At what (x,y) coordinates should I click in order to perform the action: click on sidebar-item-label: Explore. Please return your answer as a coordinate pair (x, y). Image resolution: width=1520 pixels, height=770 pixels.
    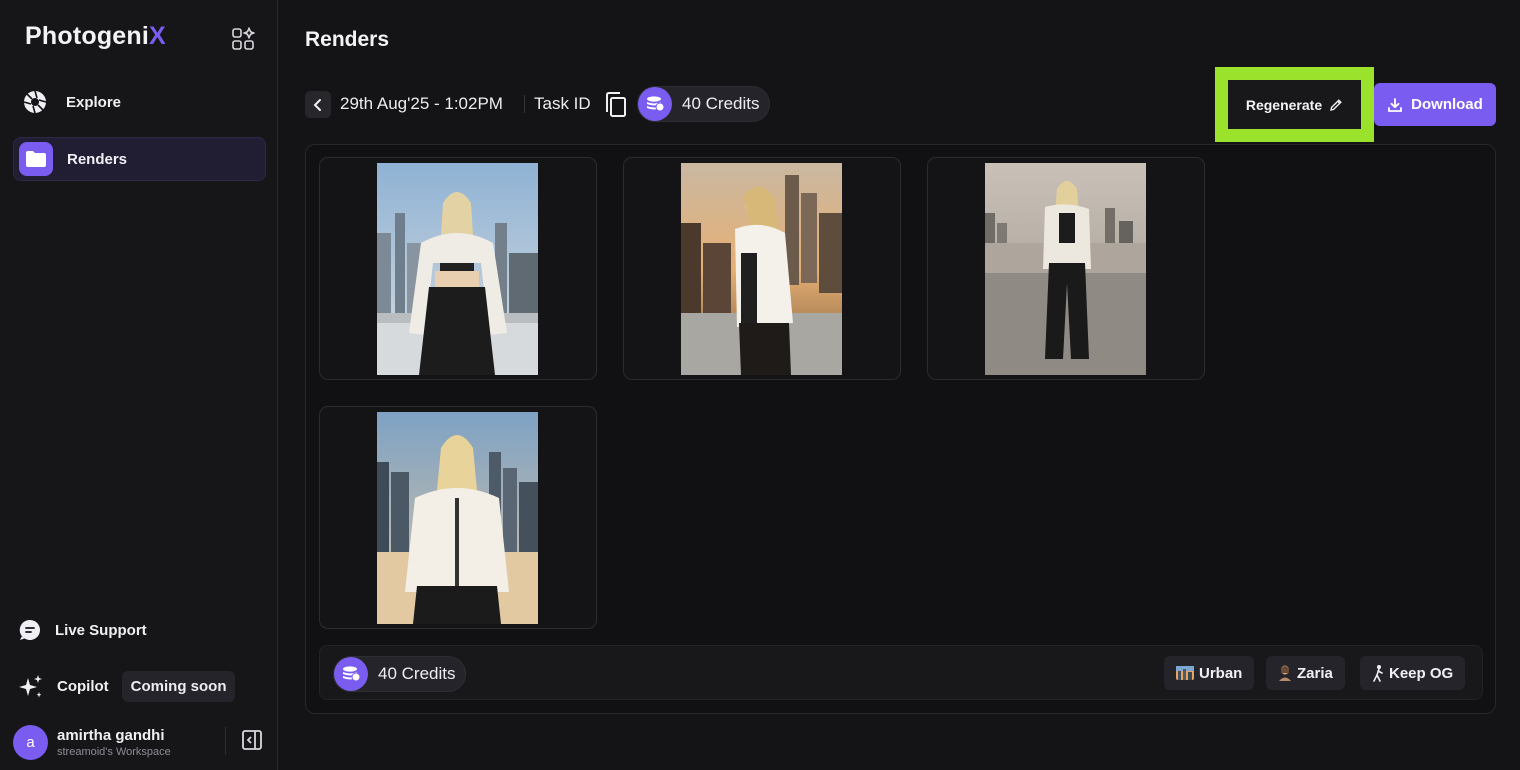
    Looking at the image, I should click on (94, 102).